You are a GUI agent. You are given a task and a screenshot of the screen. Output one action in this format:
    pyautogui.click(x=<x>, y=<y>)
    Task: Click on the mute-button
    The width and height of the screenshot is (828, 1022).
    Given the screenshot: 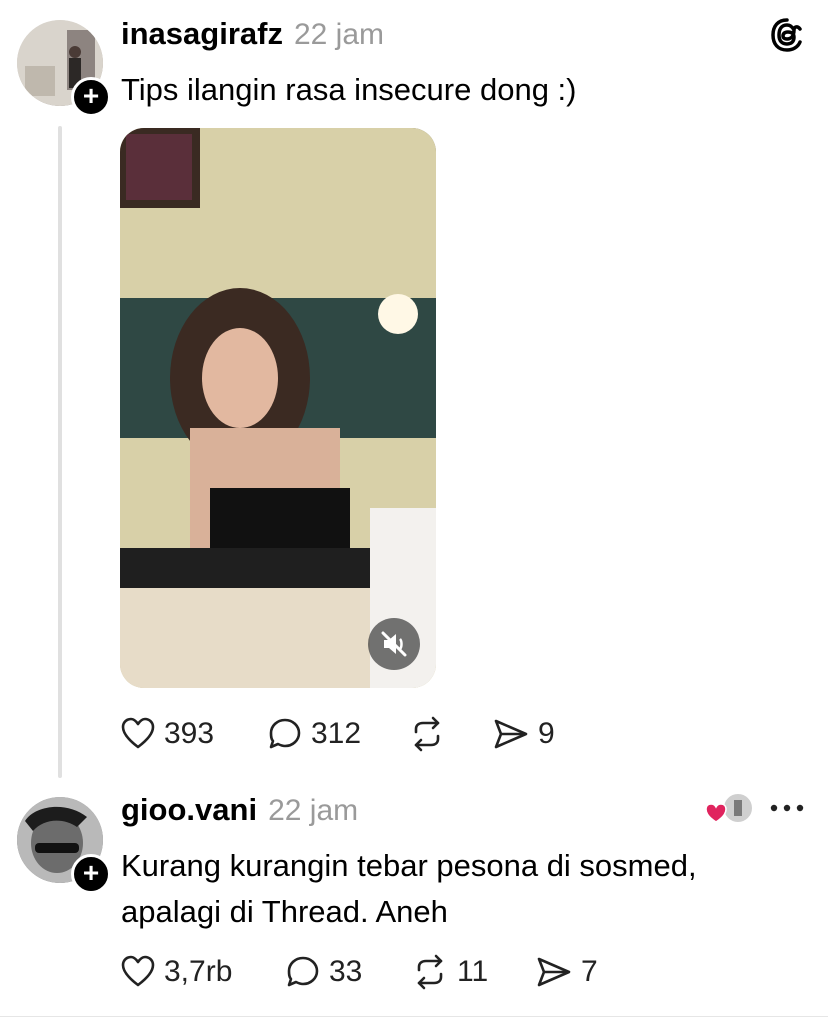 What is the action you would take?
    pyautogui.click(x=394, y=644)
    